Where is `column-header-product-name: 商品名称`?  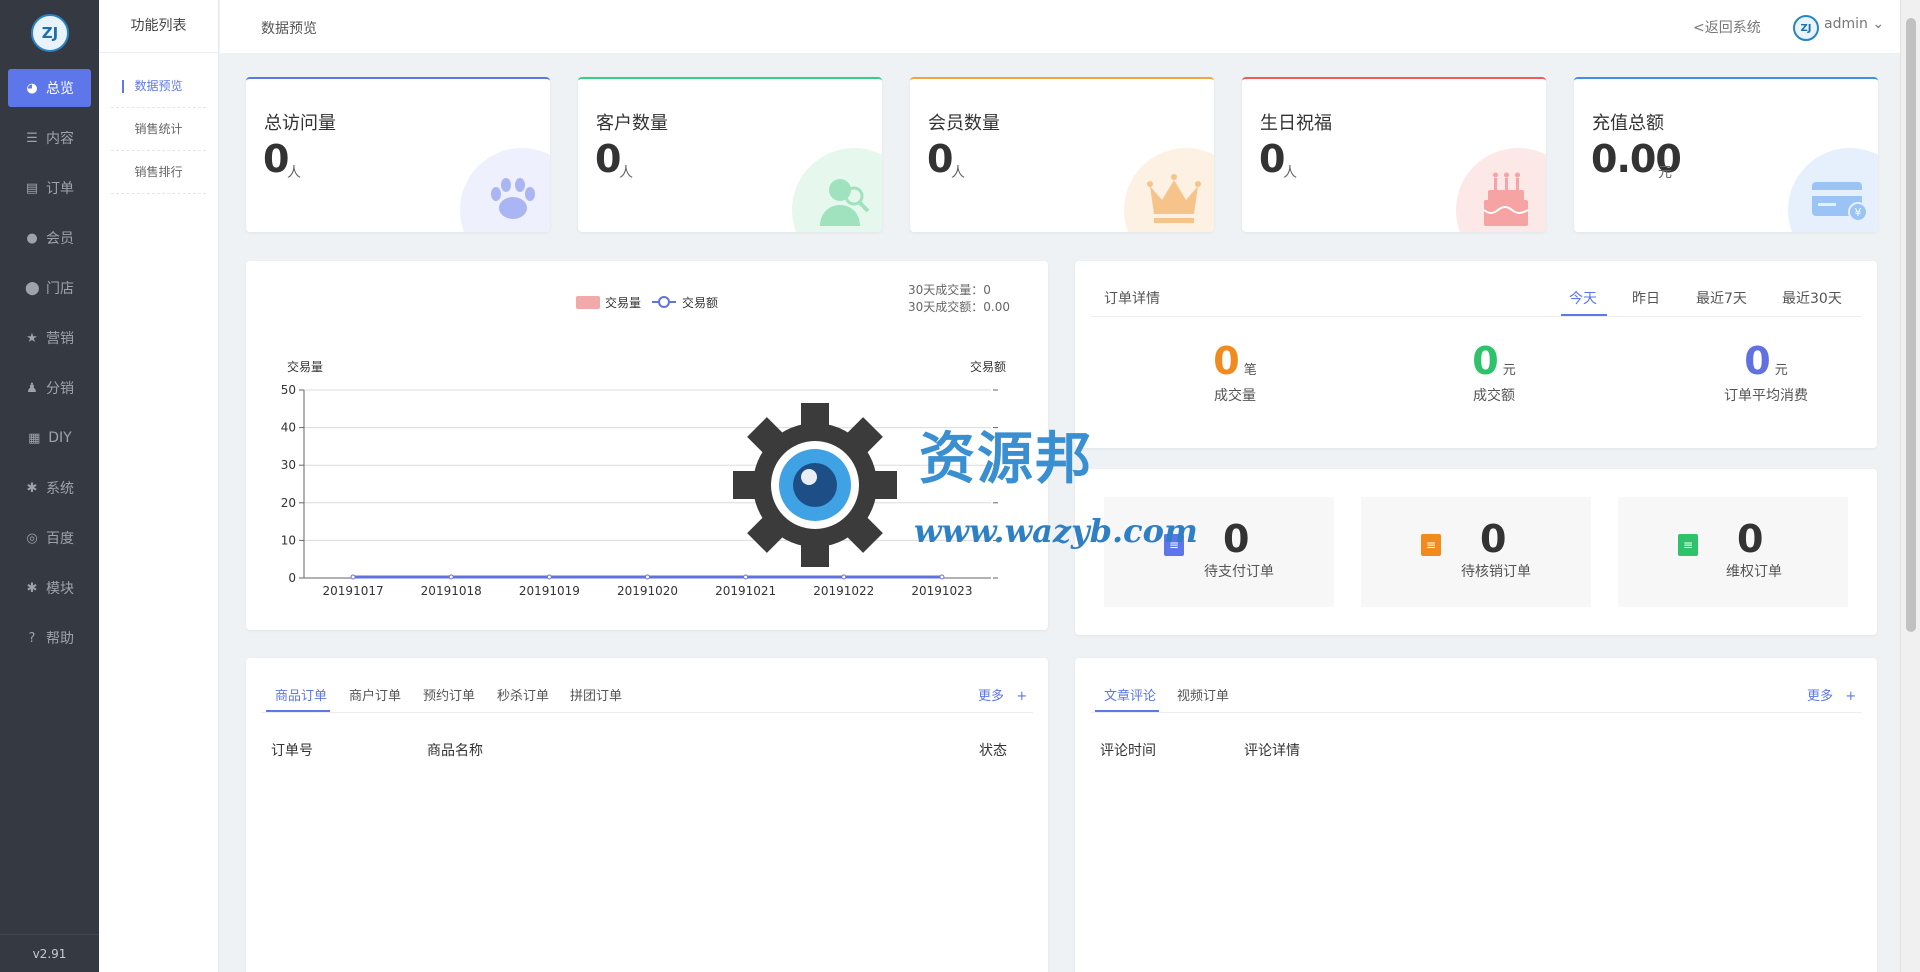 column-header-product-name: 商品名称 is located at coordinates (455, 751).